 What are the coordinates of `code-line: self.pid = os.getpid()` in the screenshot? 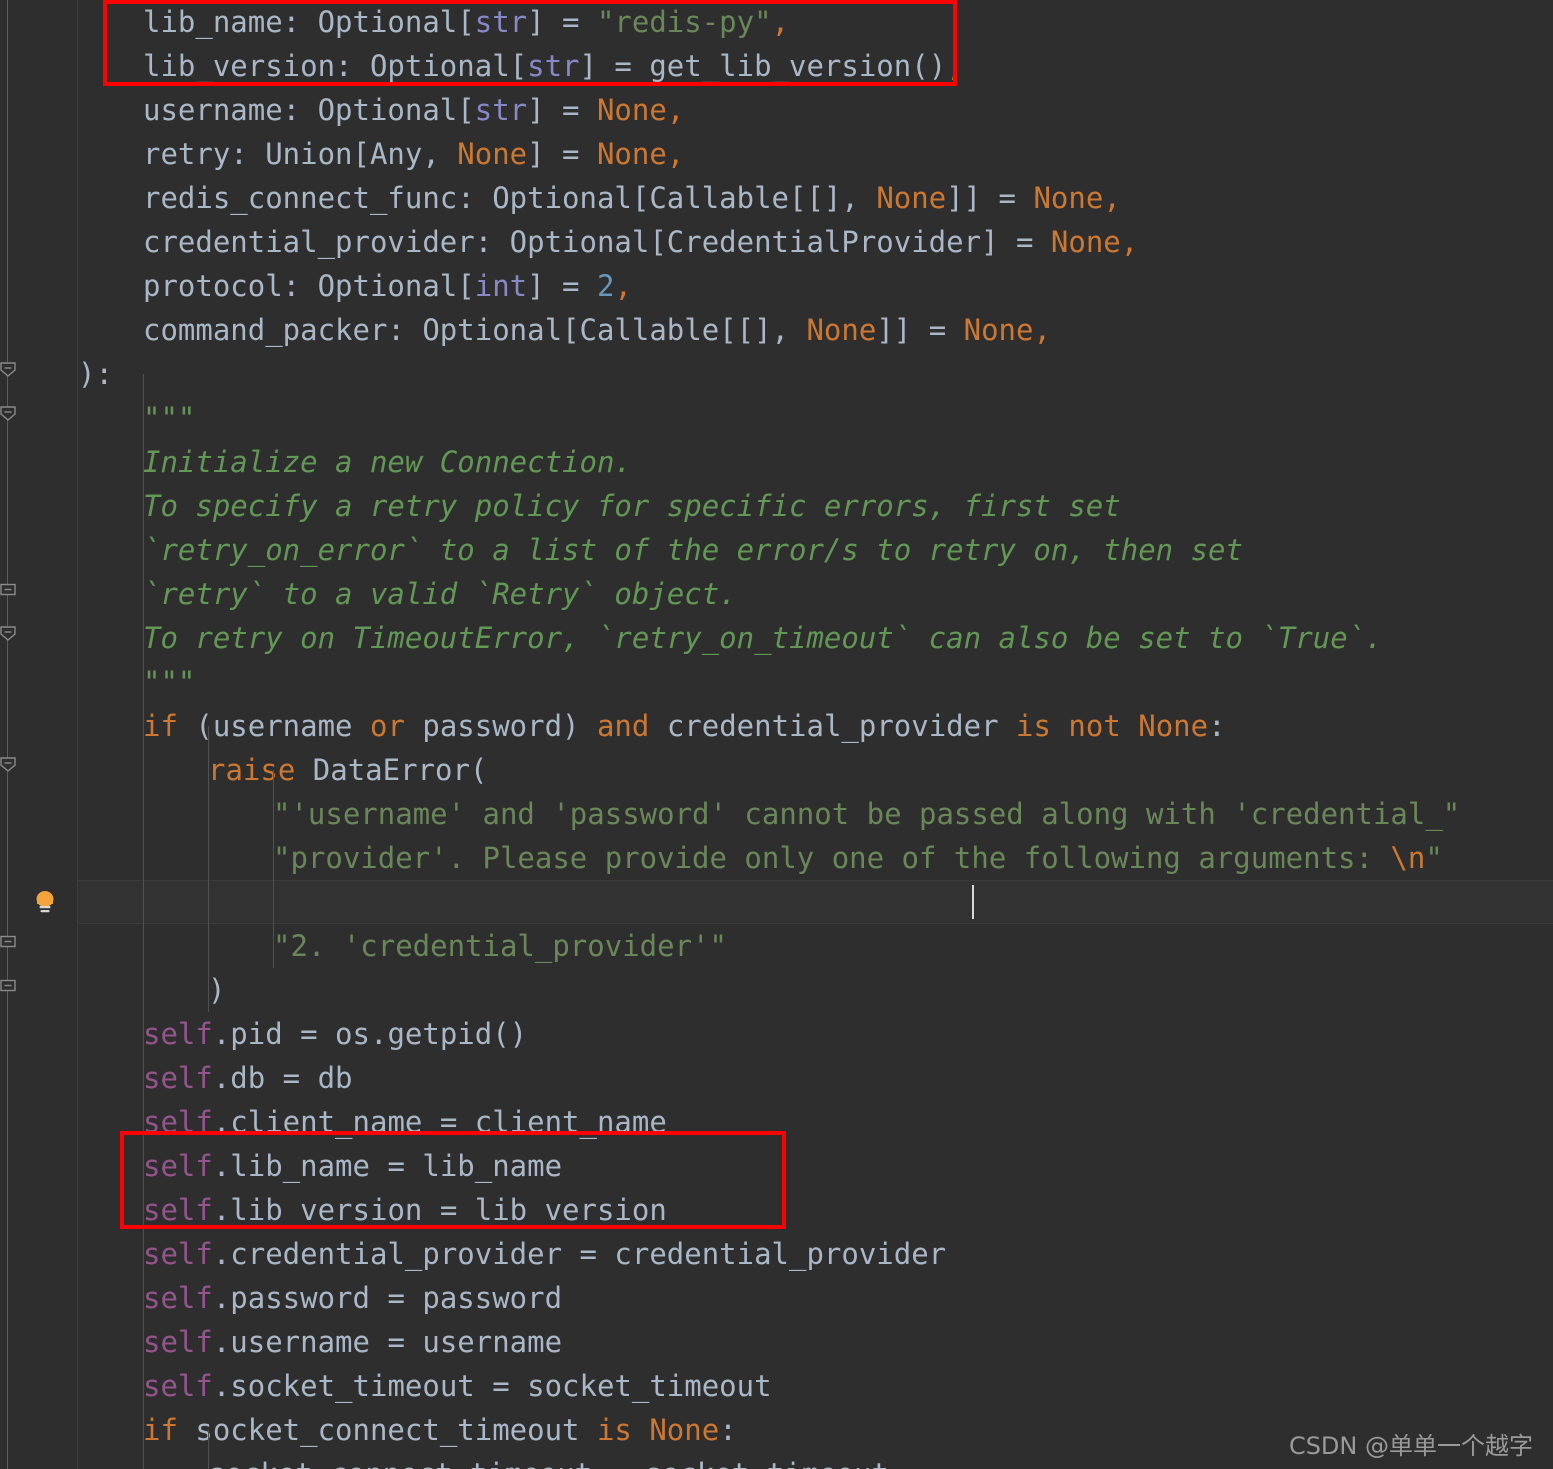 It's located at (335, 1034).